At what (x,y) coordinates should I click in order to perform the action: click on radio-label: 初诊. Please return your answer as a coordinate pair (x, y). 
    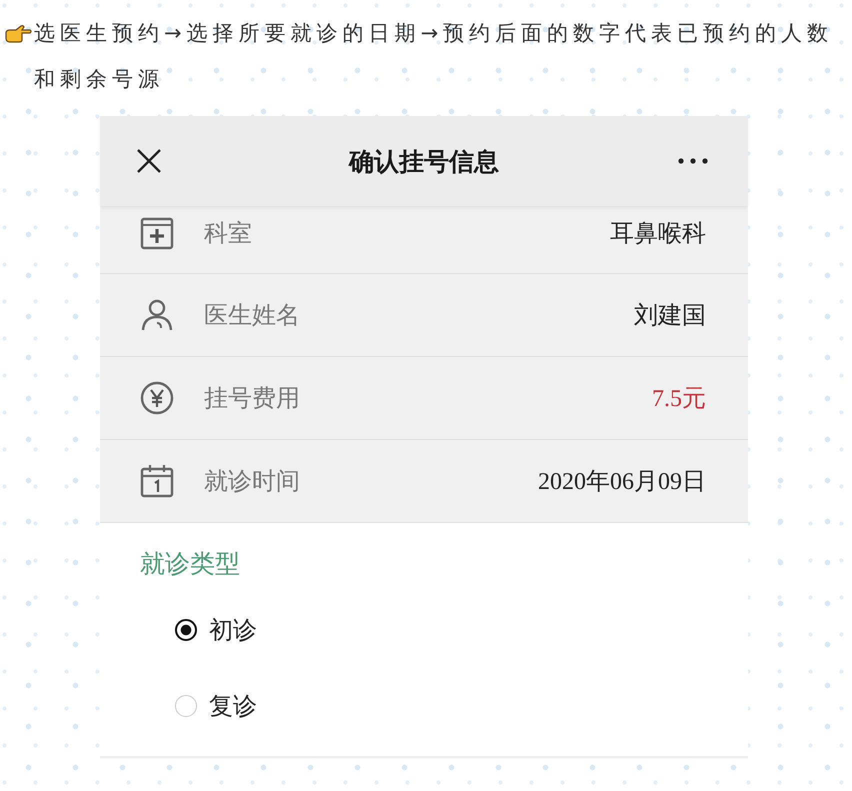
    Looking at the image, I should click on (233, 630).